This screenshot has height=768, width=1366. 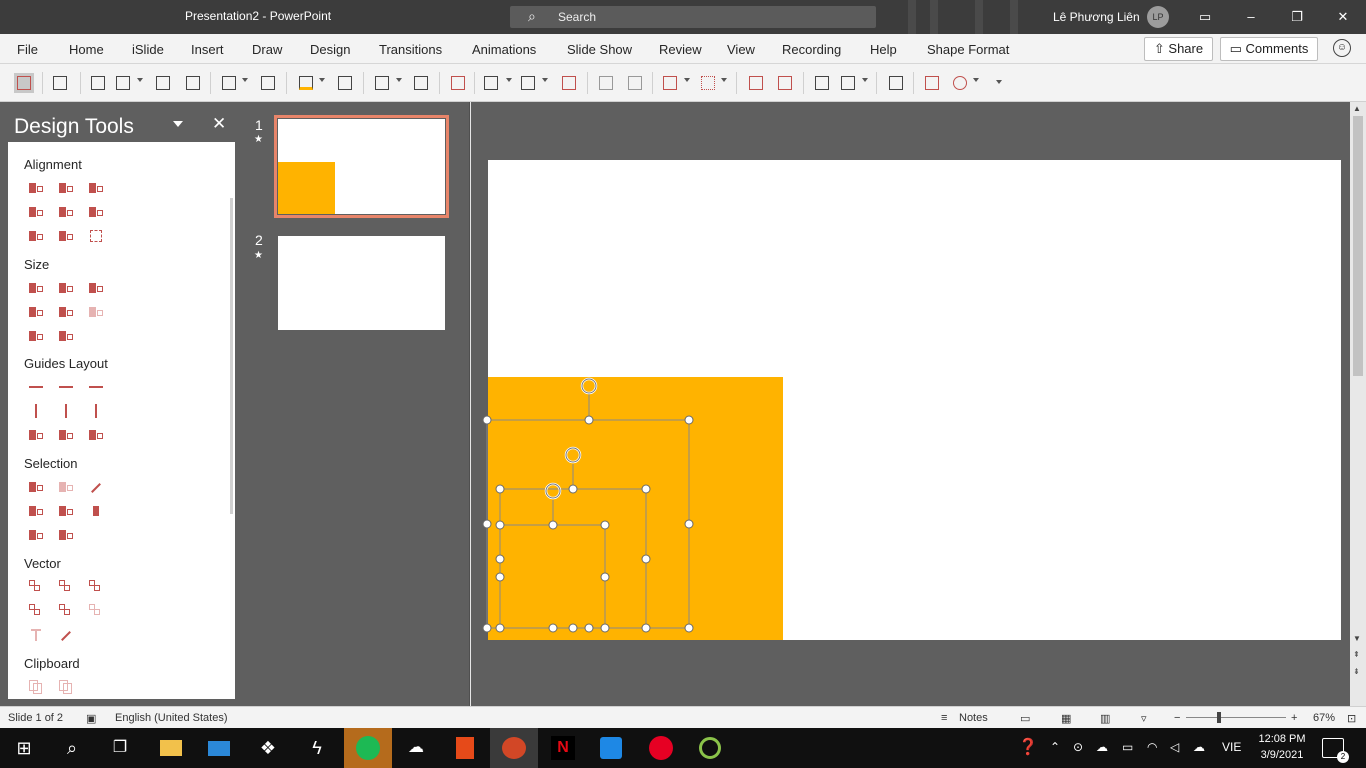 What do you see at coordinates (96, 611) in the screenshot?
I see `break-apart-icon` at bounding box center [96, 611].